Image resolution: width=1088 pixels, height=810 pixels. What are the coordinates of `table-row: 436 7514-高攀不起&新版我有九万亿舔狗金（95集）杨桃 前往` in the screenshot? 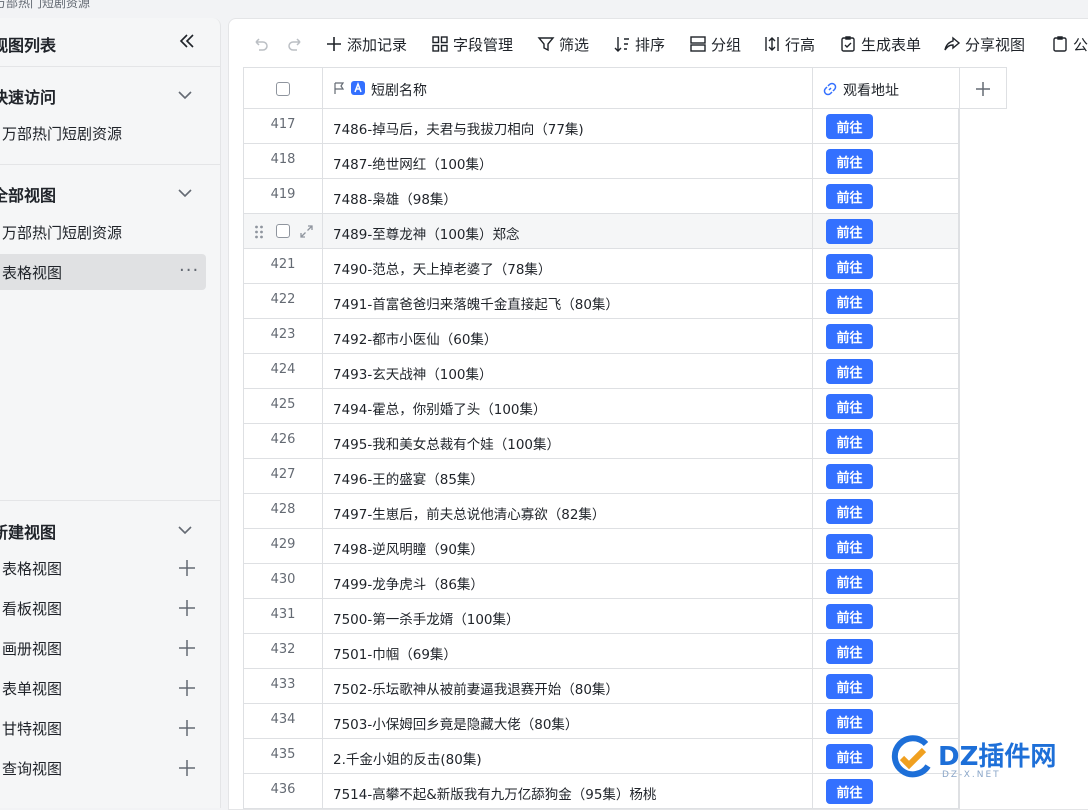 It's located at (601, 791).